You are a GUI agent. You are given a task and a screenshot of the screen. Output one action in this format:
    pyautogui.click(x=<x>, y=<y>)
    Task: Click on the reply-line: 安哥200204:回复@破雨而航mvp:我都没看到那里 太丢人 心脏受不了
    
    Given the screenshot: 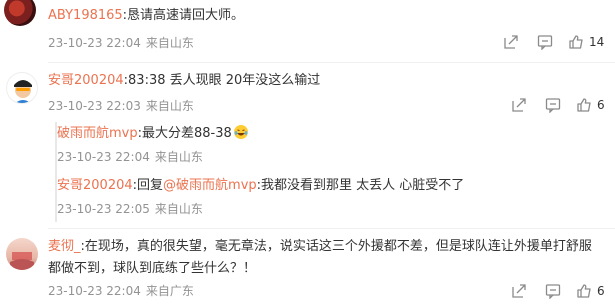 What is the action you would take?
    pyautogui.click(x=260, y=186)
    